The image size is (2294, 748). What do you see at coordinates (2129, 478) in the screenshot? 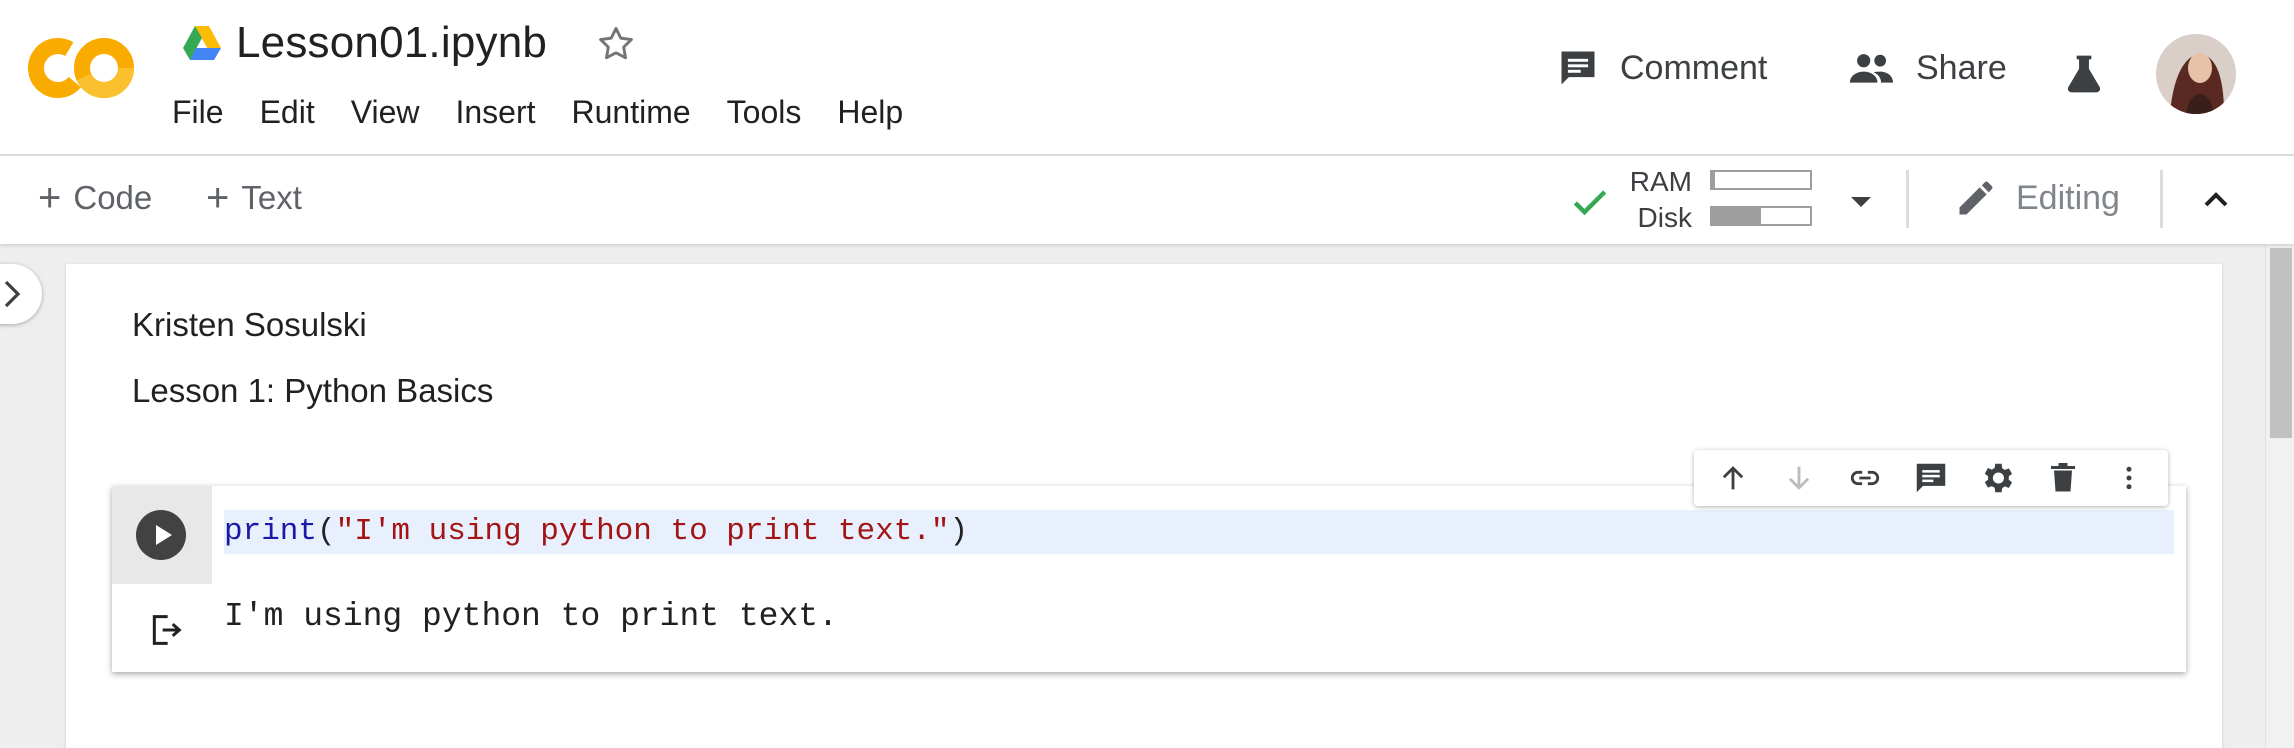
I see `more-options-icon` at bounding box center [2129, 478].